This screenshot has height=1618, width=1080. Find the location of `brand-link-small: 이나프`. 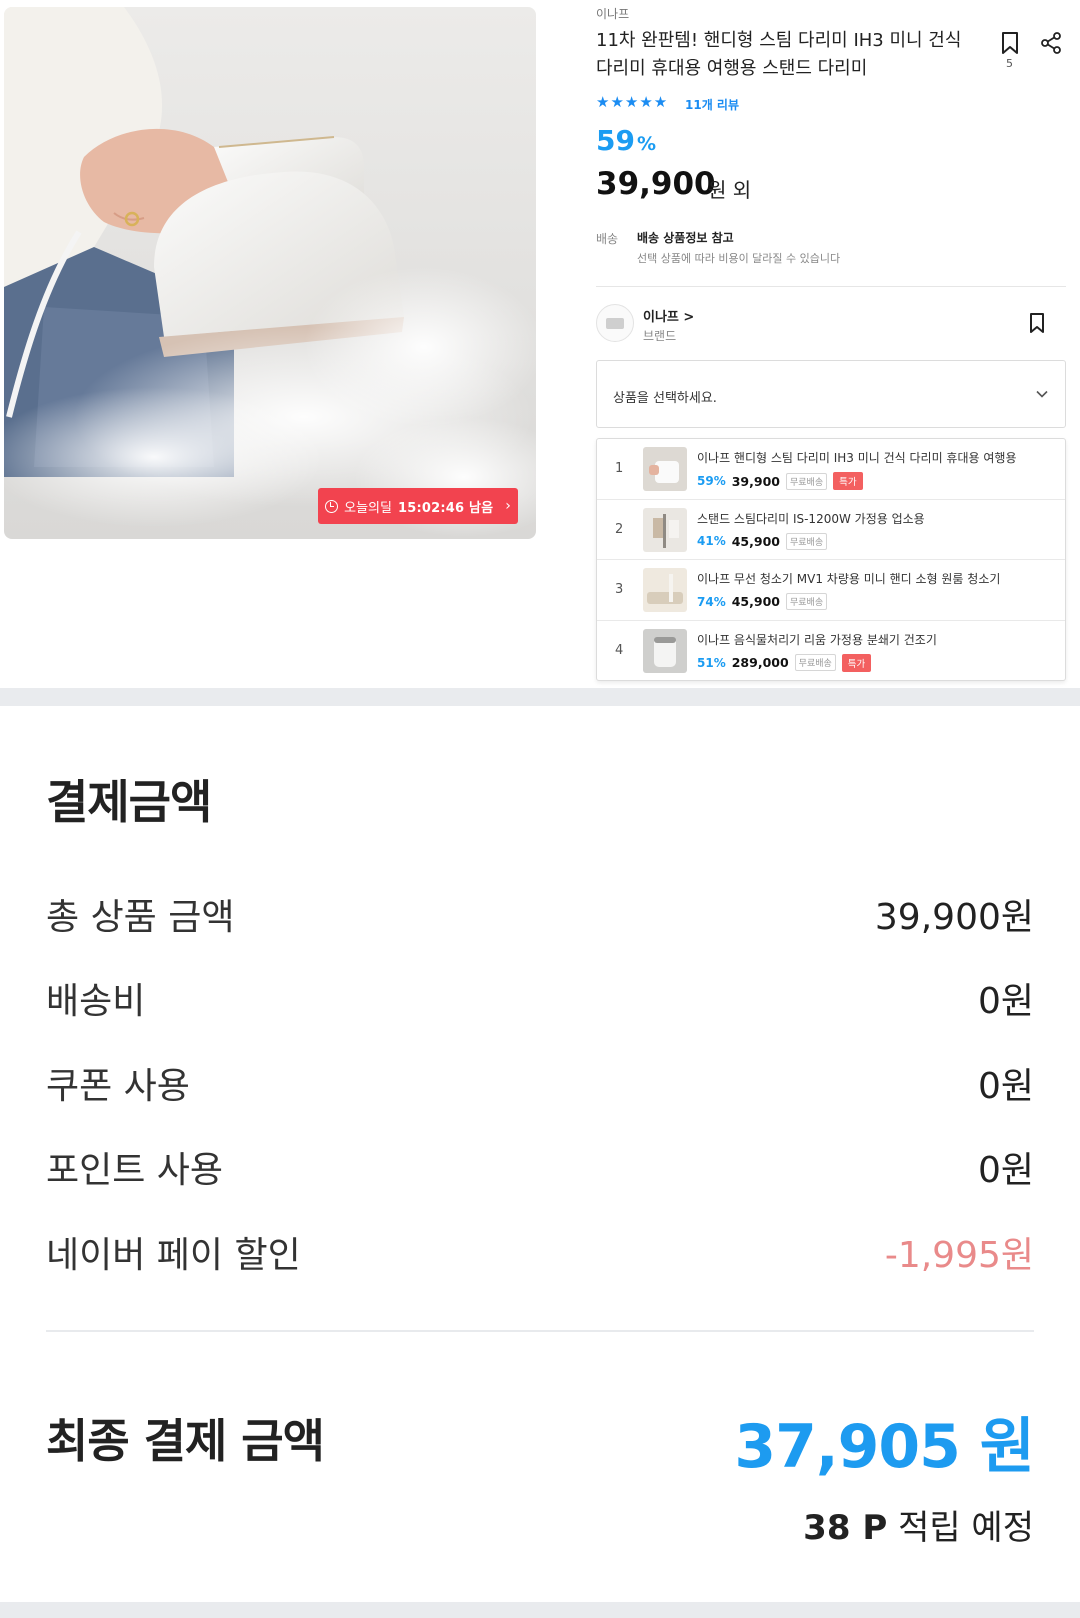

brand-link-small: 이나프 is located at coordinates (612, 13).